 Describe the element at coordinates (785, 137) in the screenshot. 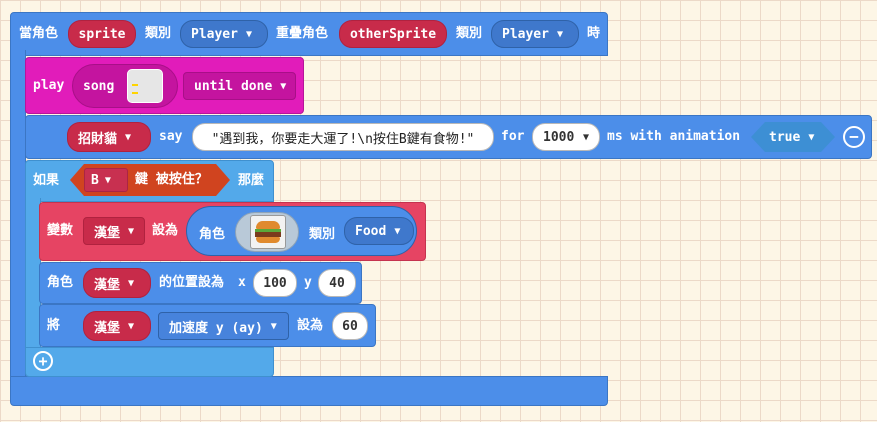

I see `animation-value: true` at that location.